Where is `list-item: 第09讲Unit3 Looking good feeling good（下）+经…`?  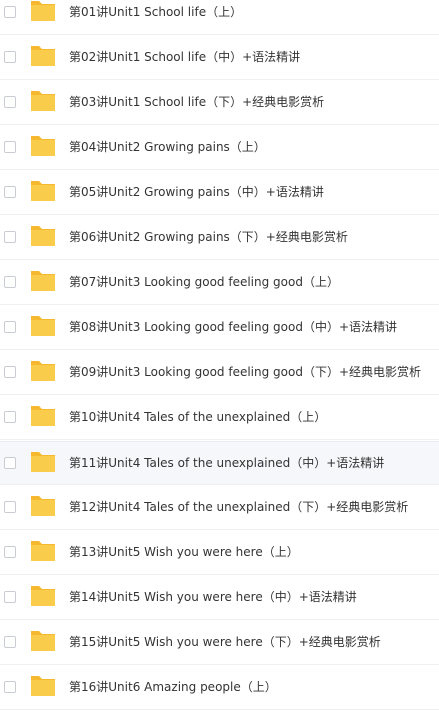 list-item: 第09讲Unit3 Looking good feeling good（下）+经… is located at coordinates (219, 373).